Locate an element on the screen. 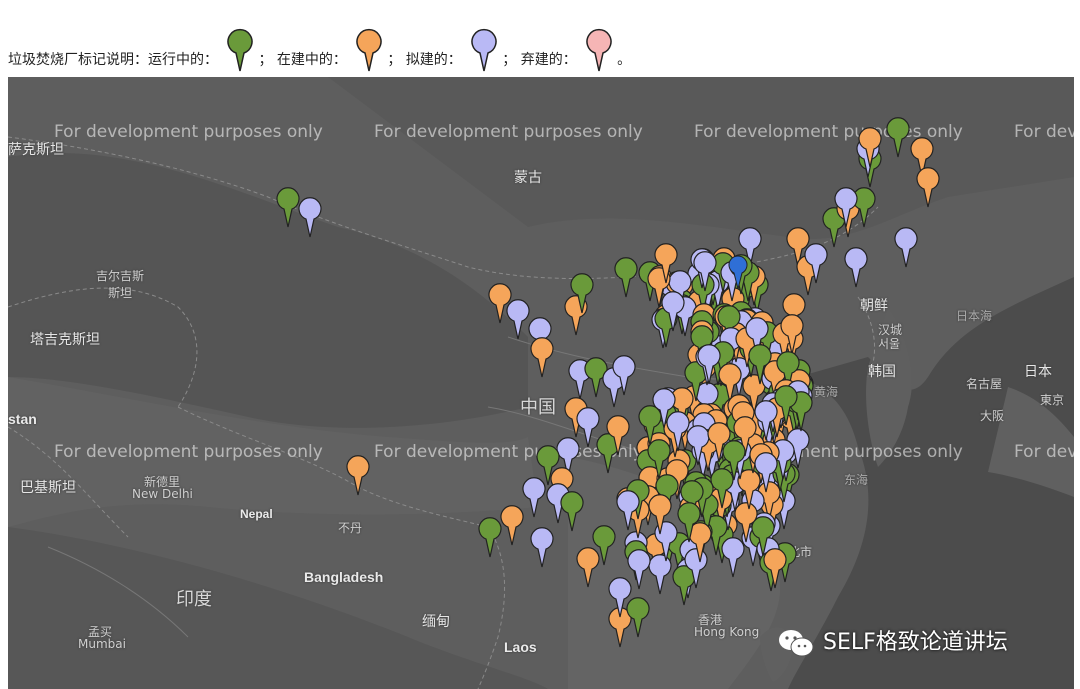  legend-building-label: 在建中的： is located at coordinates (311, 60).